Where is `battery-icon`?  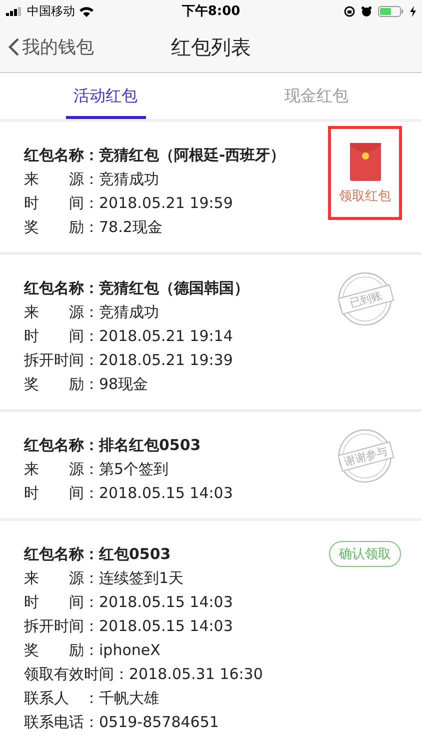
battery-icon is located at coordinates (391, 11).